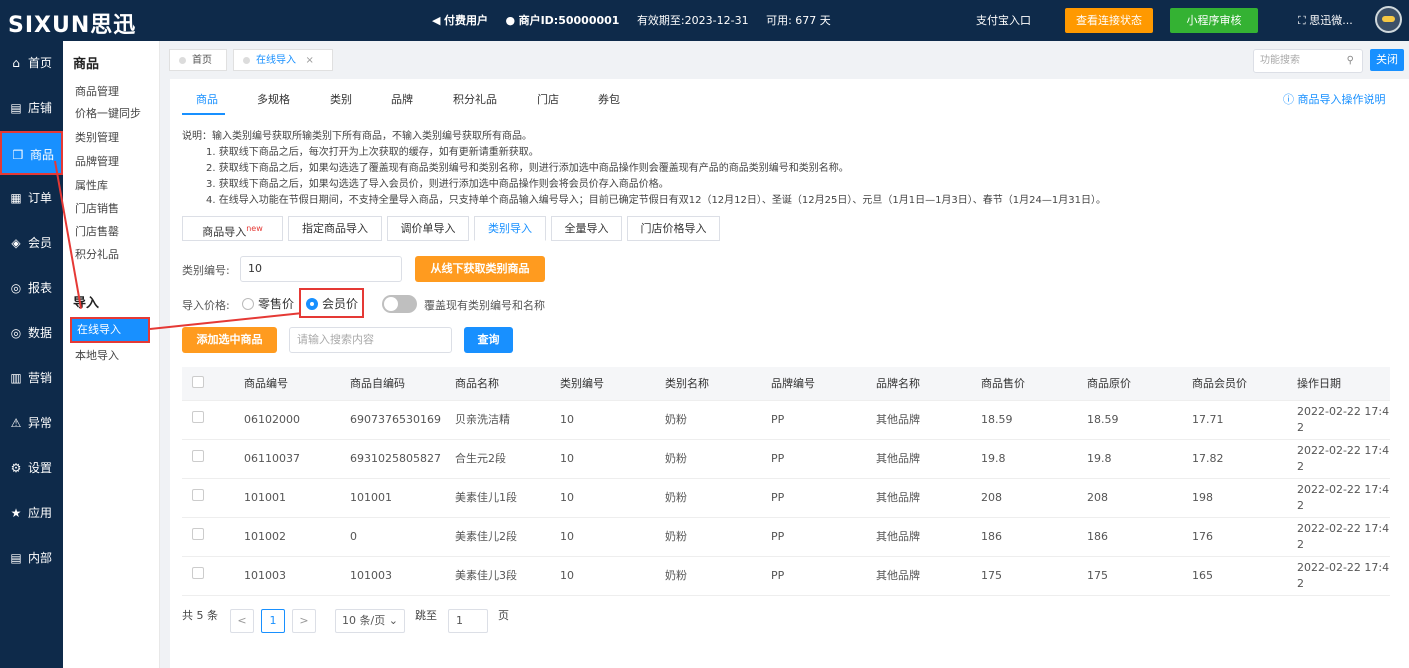 The height and width of the screenshot is (668, 1409). What do you see at coordinates (31, 468) in the screenshot?
I see `sidebar-item-settings: ⚙ 设置` at bounding box center [31, 468].